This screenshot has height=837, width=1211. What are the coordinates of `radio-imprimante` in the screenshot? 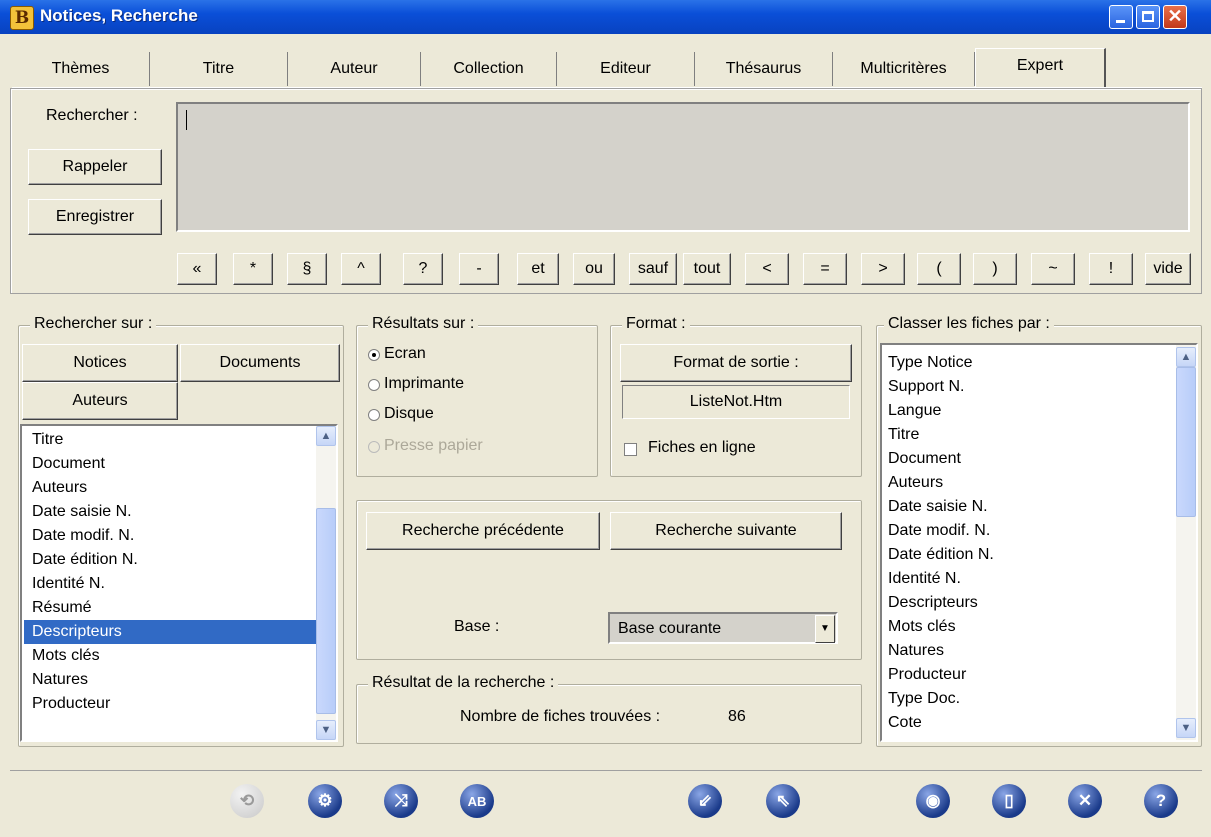 It's located at (374, 385).